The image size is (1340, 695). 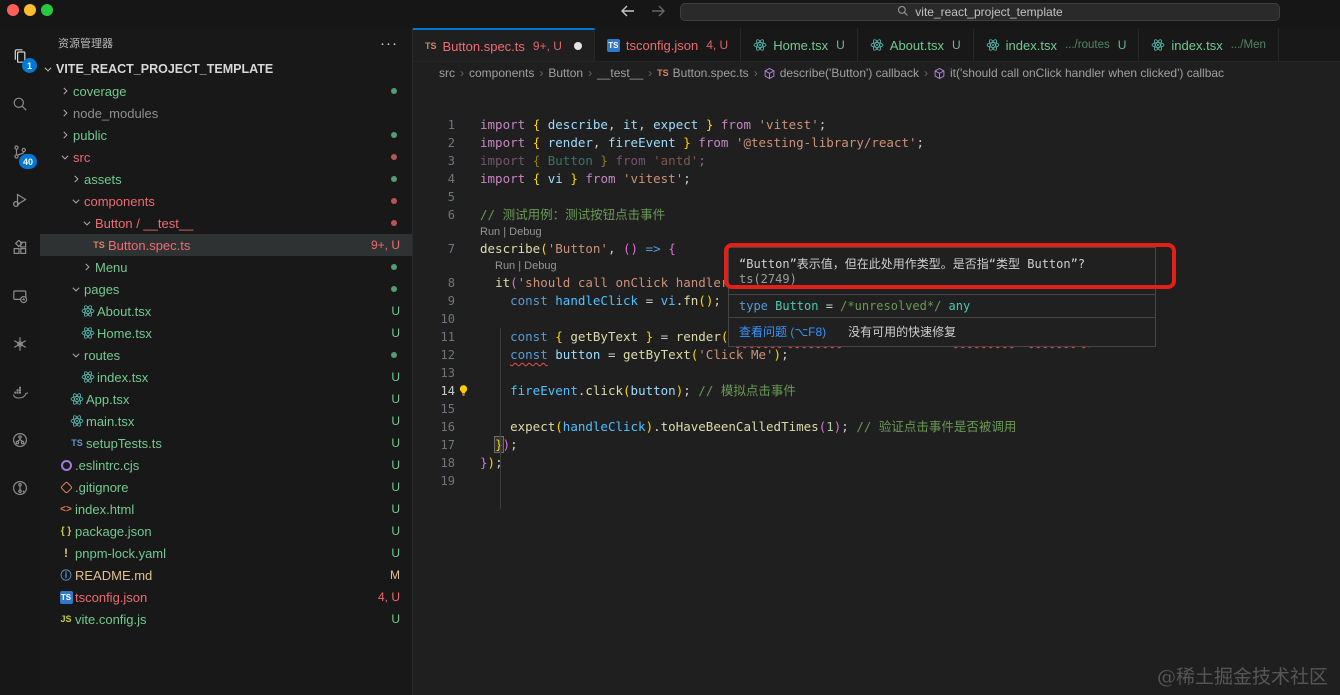 I want to click on type-preview-line: type Button = /*unresolved*/ any, so click(x=942, y=306).